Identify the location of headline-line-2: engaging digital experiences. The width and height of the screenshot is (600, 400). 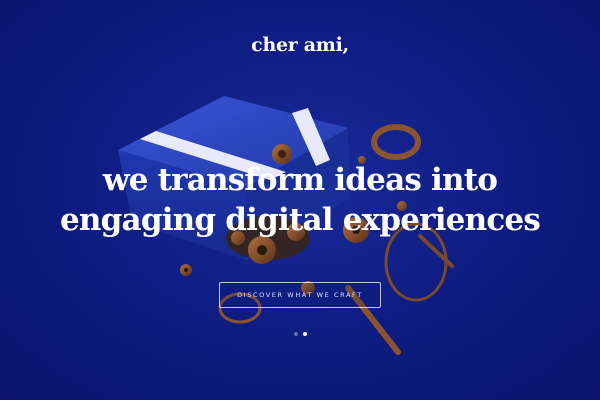
(300, 220).